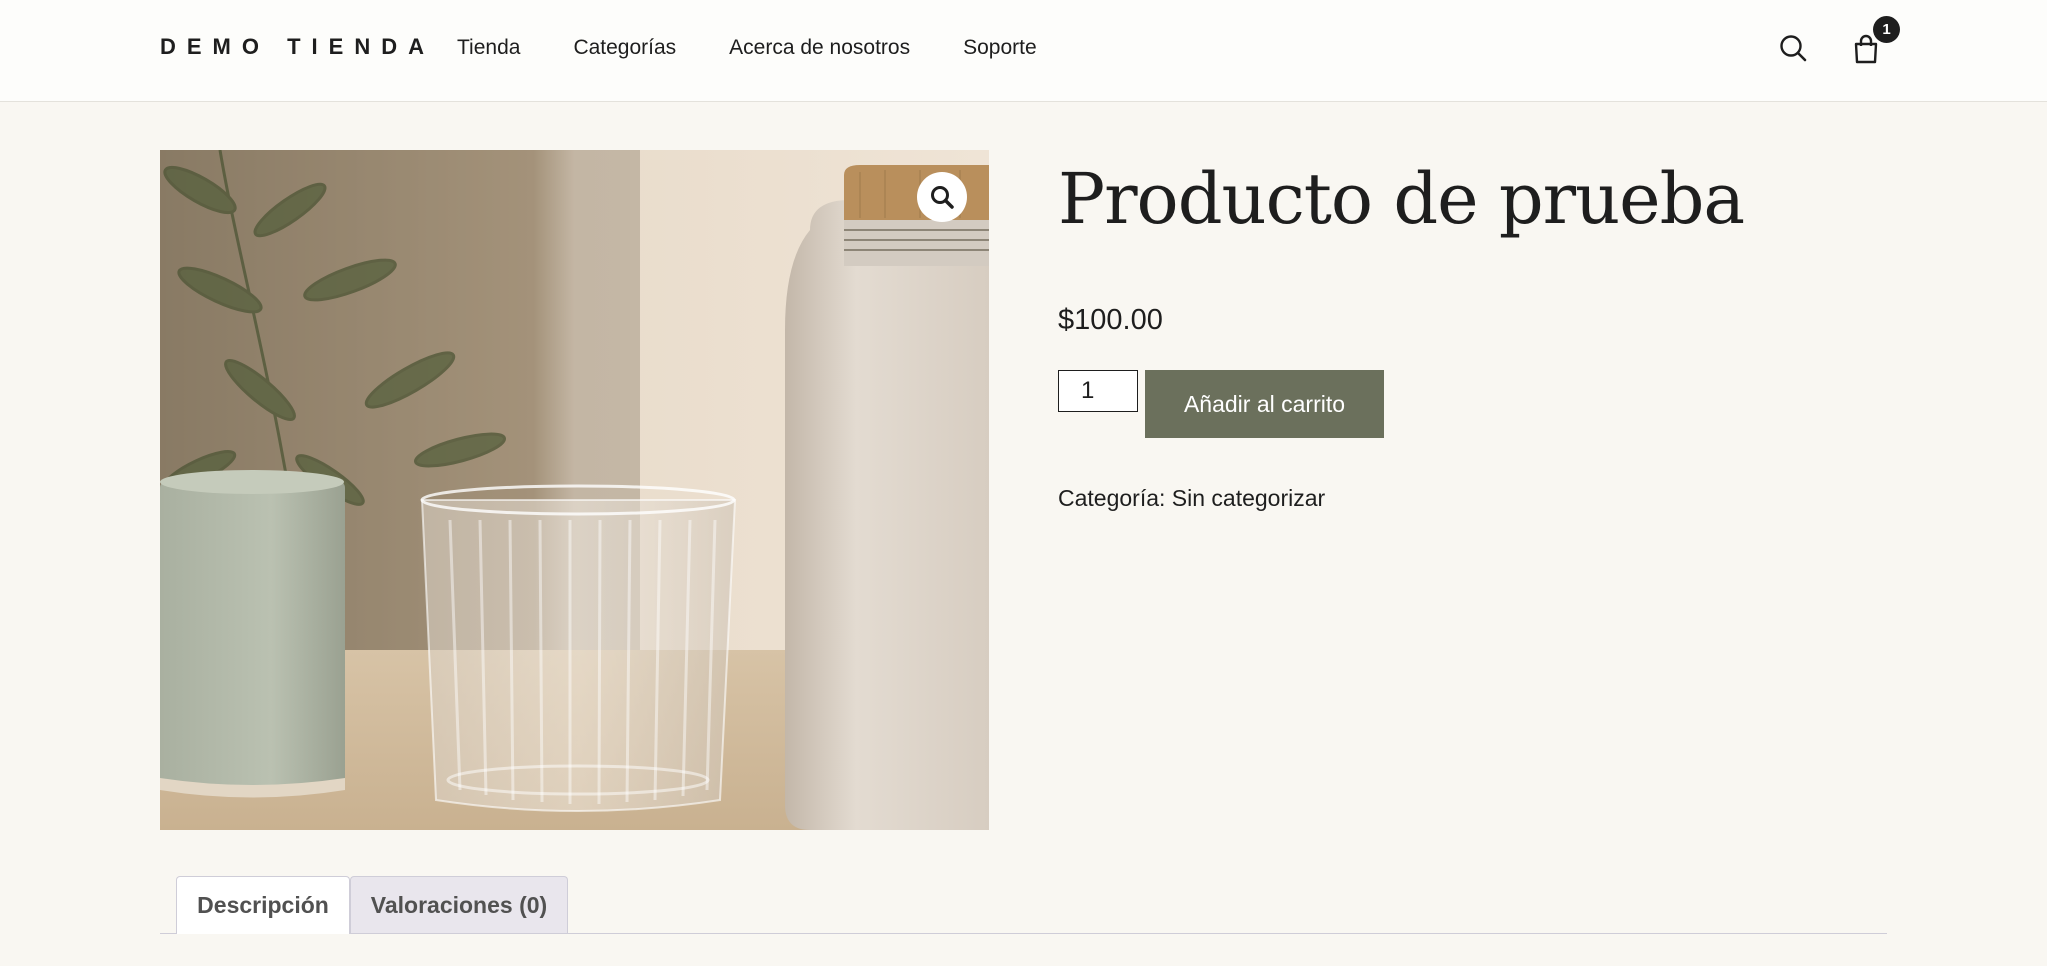  I want to click on tab-description: Descripción, so click(263, 905).